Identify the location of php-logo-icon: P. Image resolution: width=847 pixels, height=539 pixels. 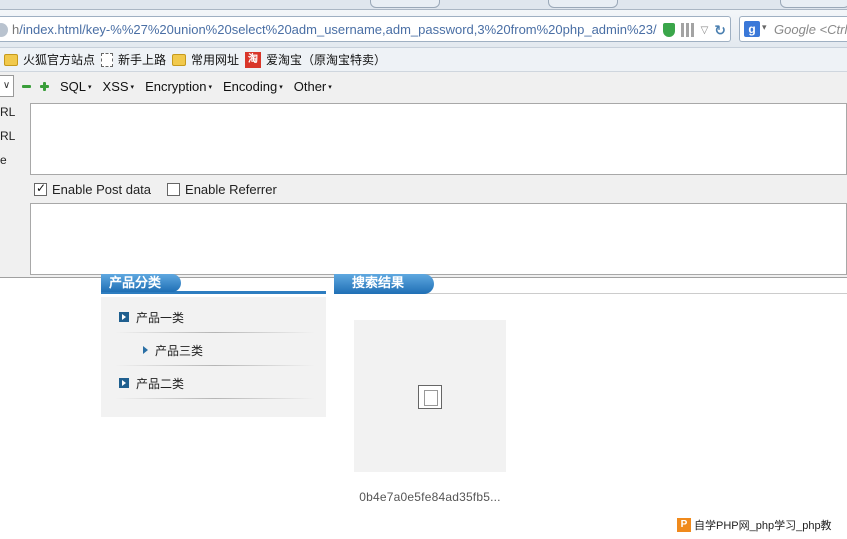
(684, 525).